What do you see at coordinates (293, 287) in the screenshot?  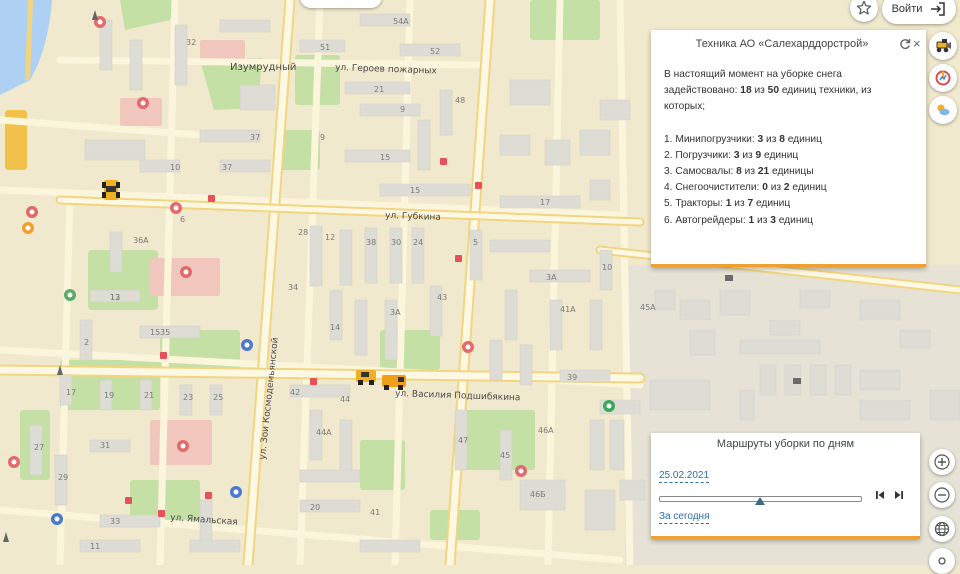 I see `building-label: 34` at bounding box center [293, 287].